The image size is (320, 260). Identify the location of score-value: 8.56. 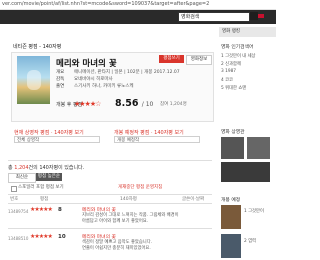
(127, 103).